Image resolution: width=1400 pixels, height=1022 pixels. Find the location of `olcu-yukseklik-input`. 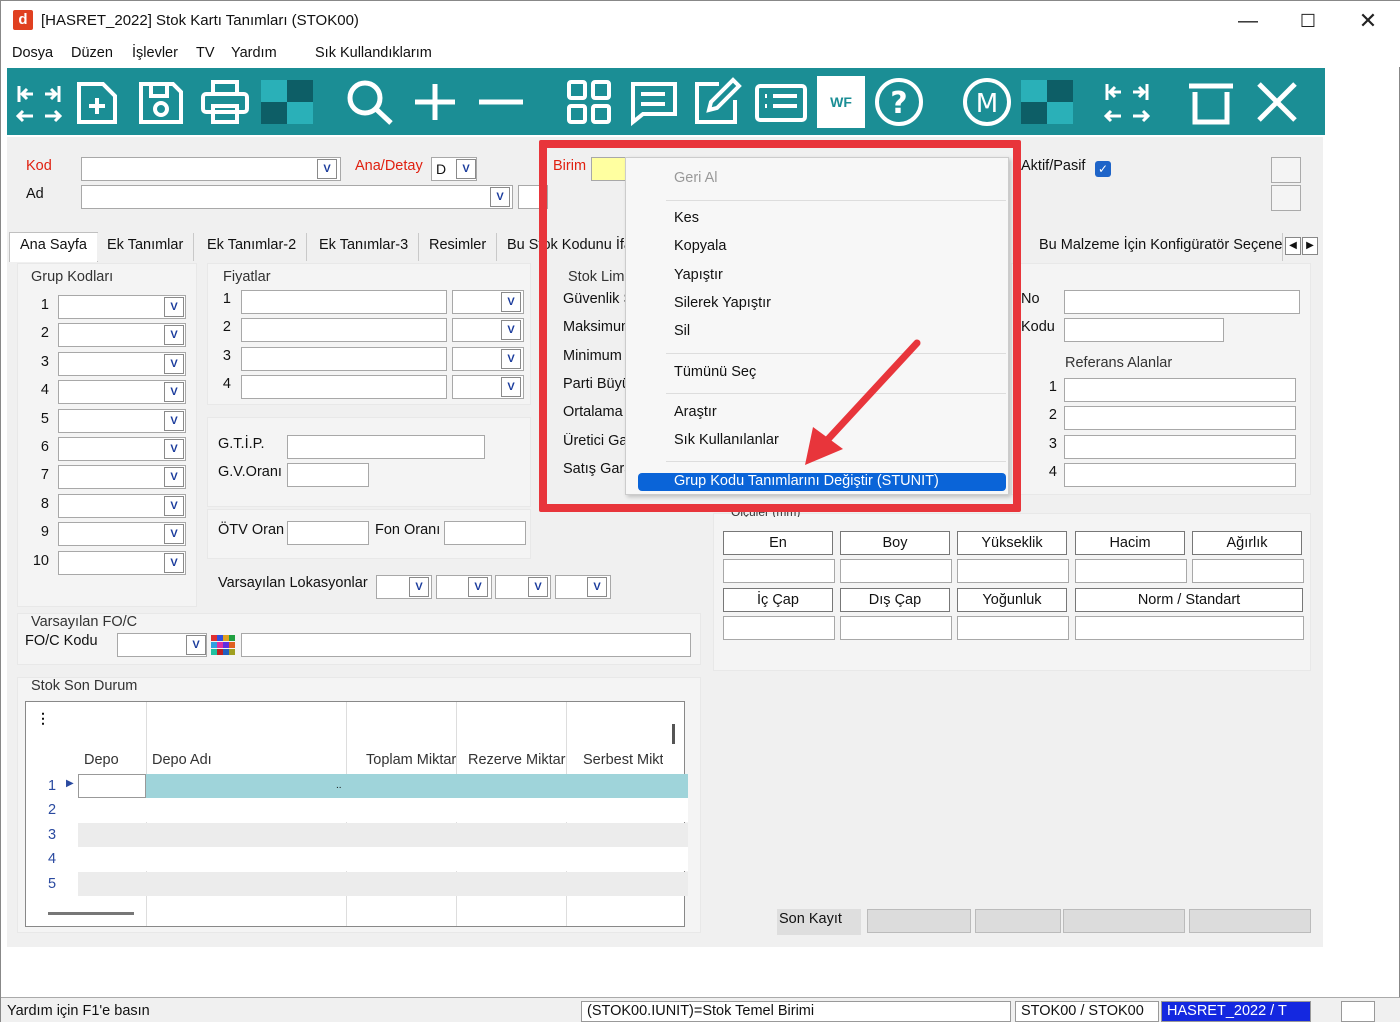

olcu-yukseklik-input is located at coordinates (1013, 571).